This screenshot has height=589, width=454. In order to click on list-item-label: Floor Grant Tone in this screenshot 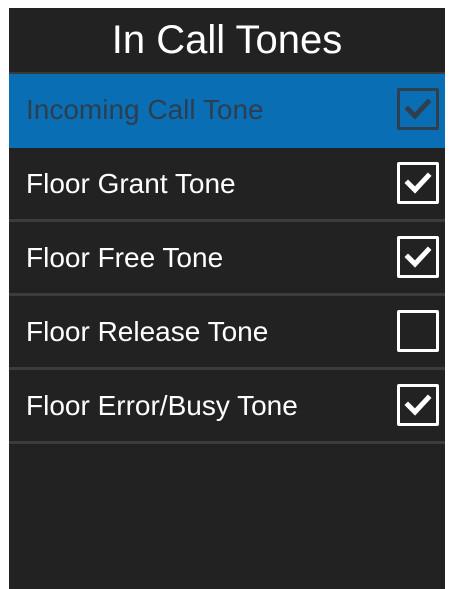, I will do `click(131, 183)`.